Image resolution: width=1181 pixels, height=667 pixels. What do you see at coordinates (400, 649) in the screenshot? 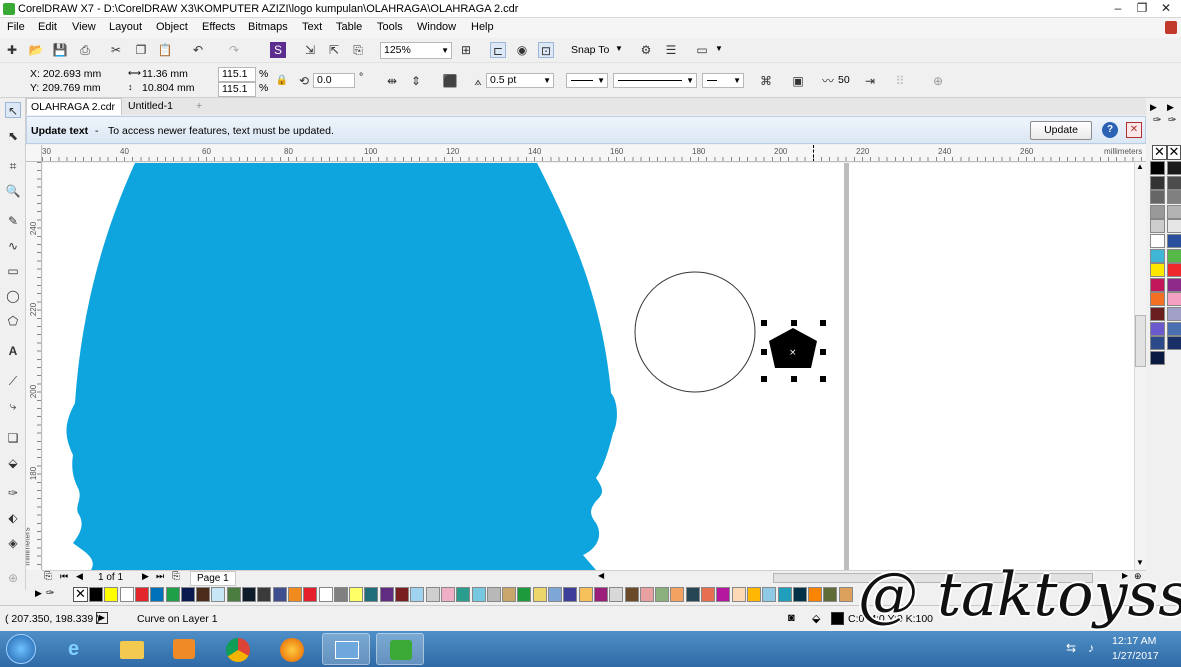
I see `coreldraw-taskbar-icon` at bounding box center [400, 649].